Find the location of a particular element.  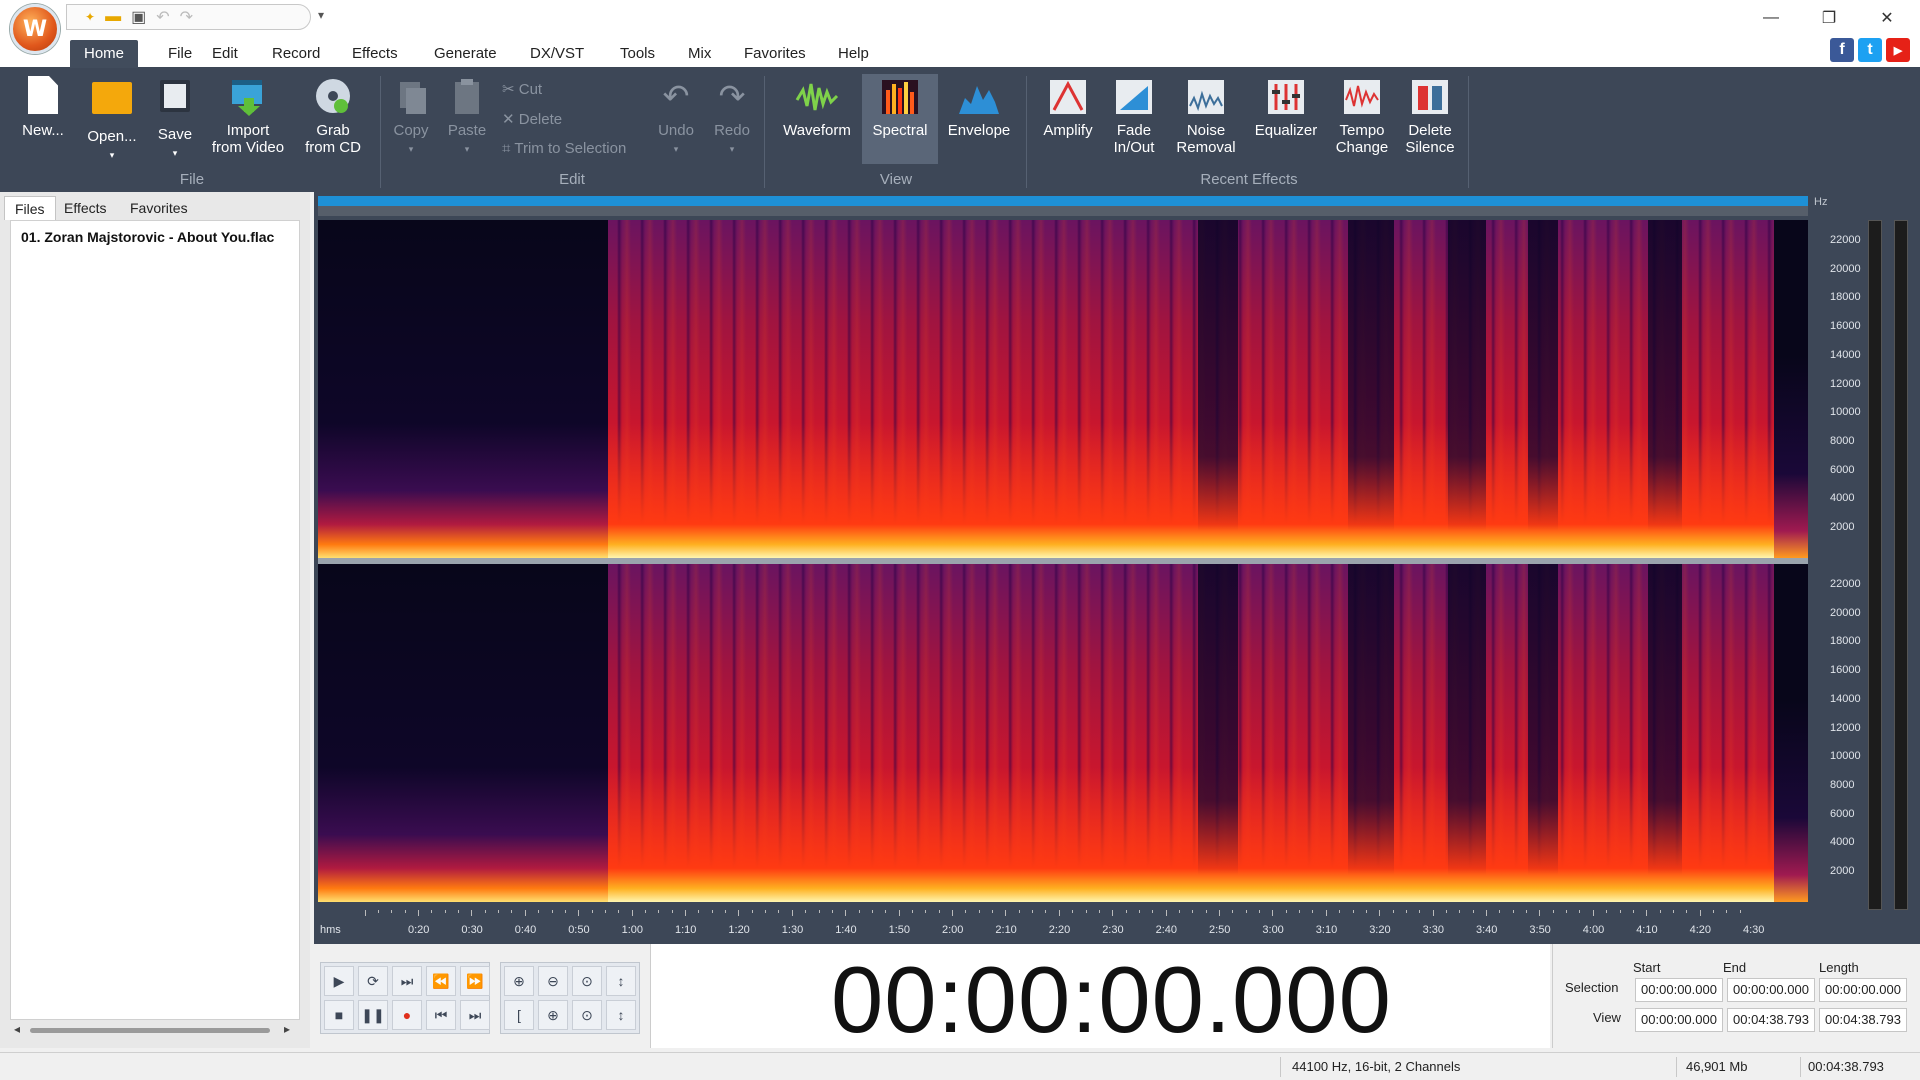

loop-icon: ⟳ is located at coordinates (373, 981).